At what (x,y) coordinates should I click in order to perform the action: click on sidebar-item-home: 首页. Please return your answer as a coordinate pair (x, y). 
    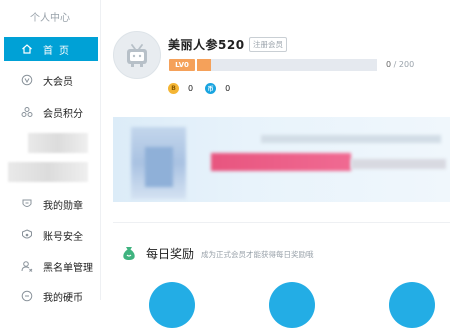
    Looking at the image, I should click on (51, 49).